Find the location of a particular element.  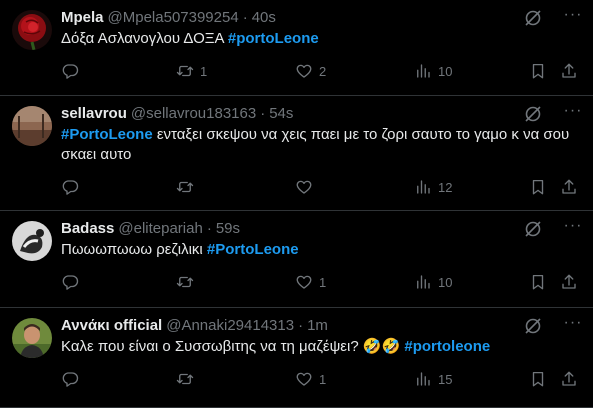

display-name: Μpela is located at coordinates (82, 18).